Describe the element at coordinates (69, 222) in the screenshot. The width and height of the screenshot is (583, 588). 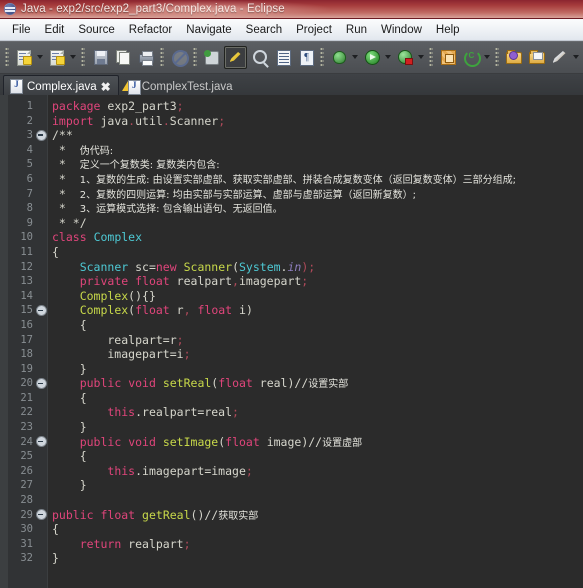
I see `code-line: * */` at that location.